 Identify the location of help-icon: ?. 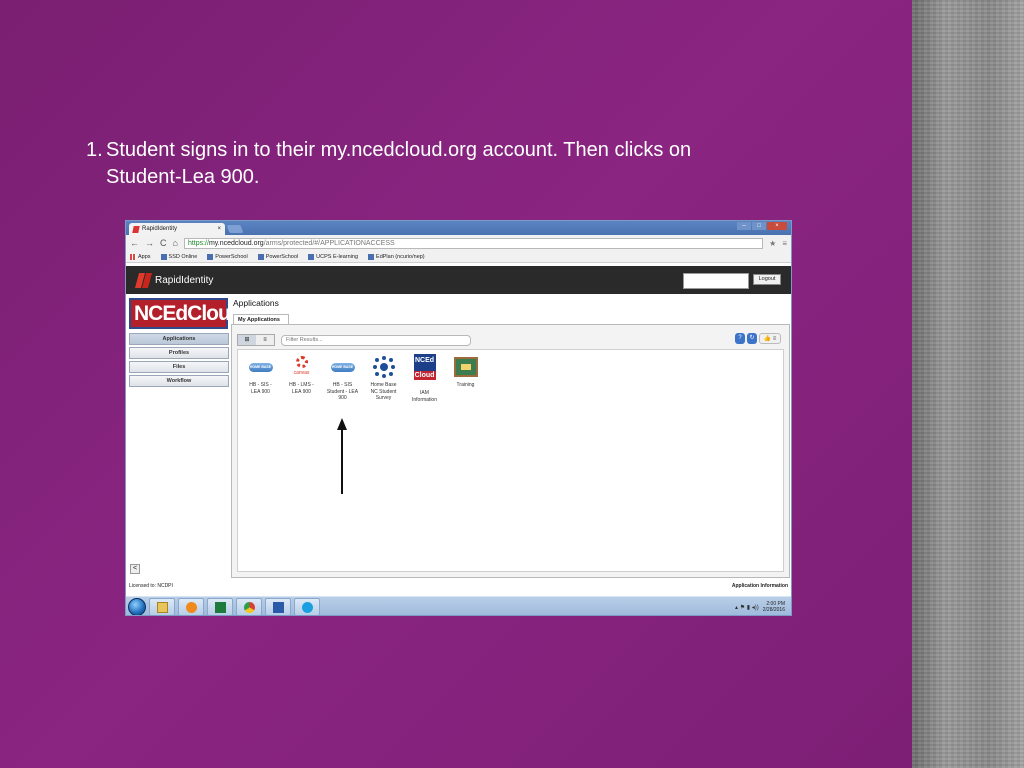
(740, 338).